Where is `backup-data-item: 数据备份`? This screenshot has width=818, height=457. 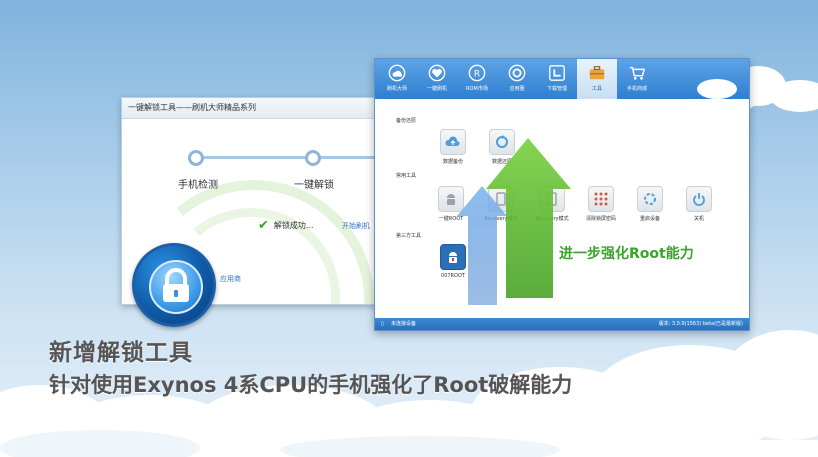 backup-data-item: 数据备份 is located at coordinates (453, 147).